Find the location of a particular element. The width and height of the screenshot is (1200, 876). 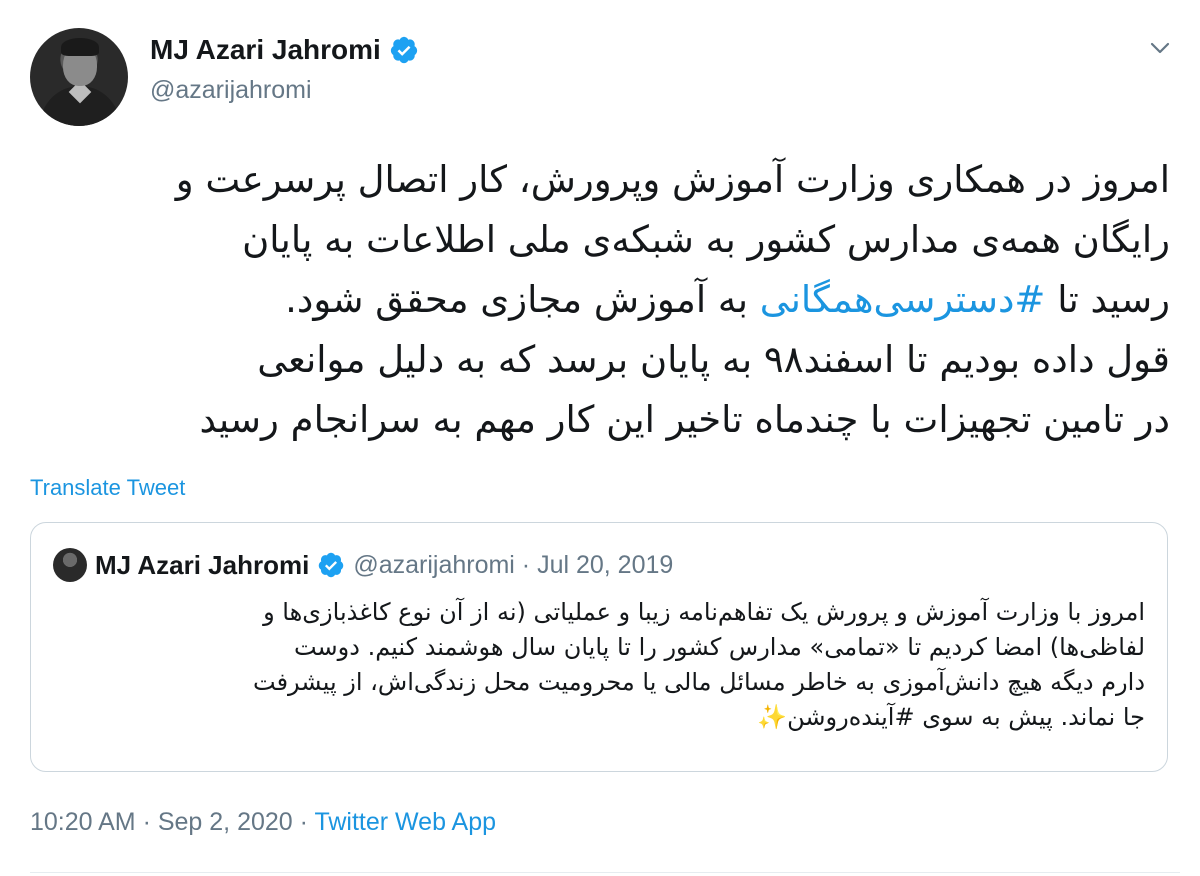

author-handle: @azarijahromi is located at coordinates (231, 90).